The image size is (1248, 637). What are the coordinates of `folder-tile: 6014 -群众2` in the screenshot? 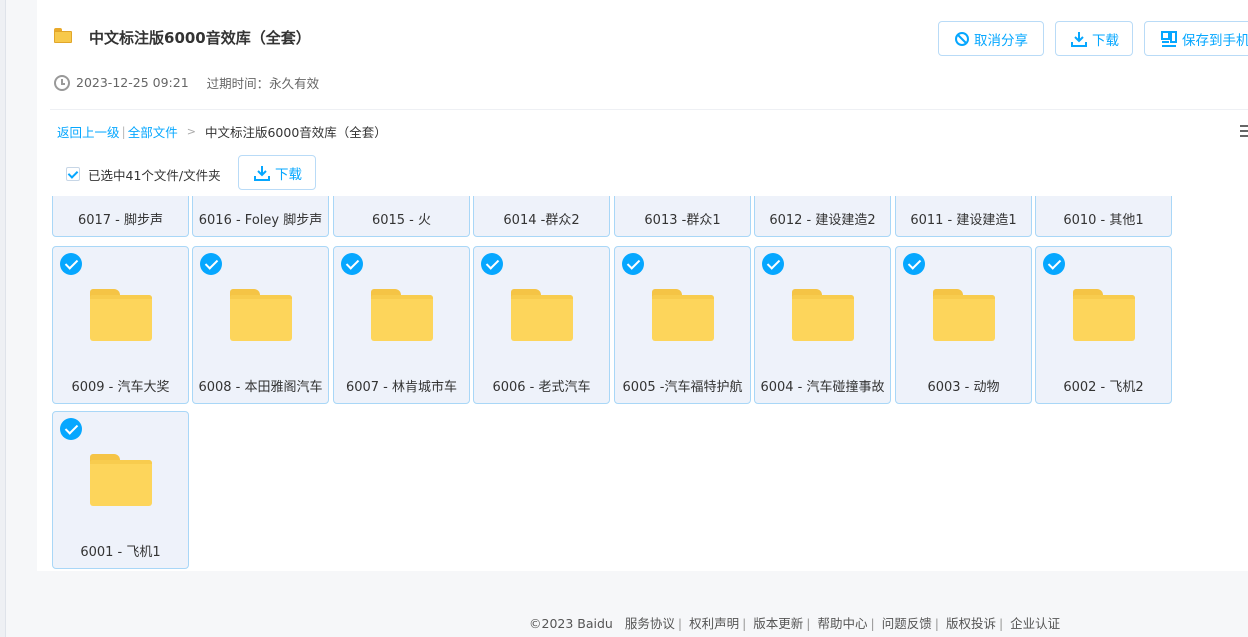 It's located at (541, 216).